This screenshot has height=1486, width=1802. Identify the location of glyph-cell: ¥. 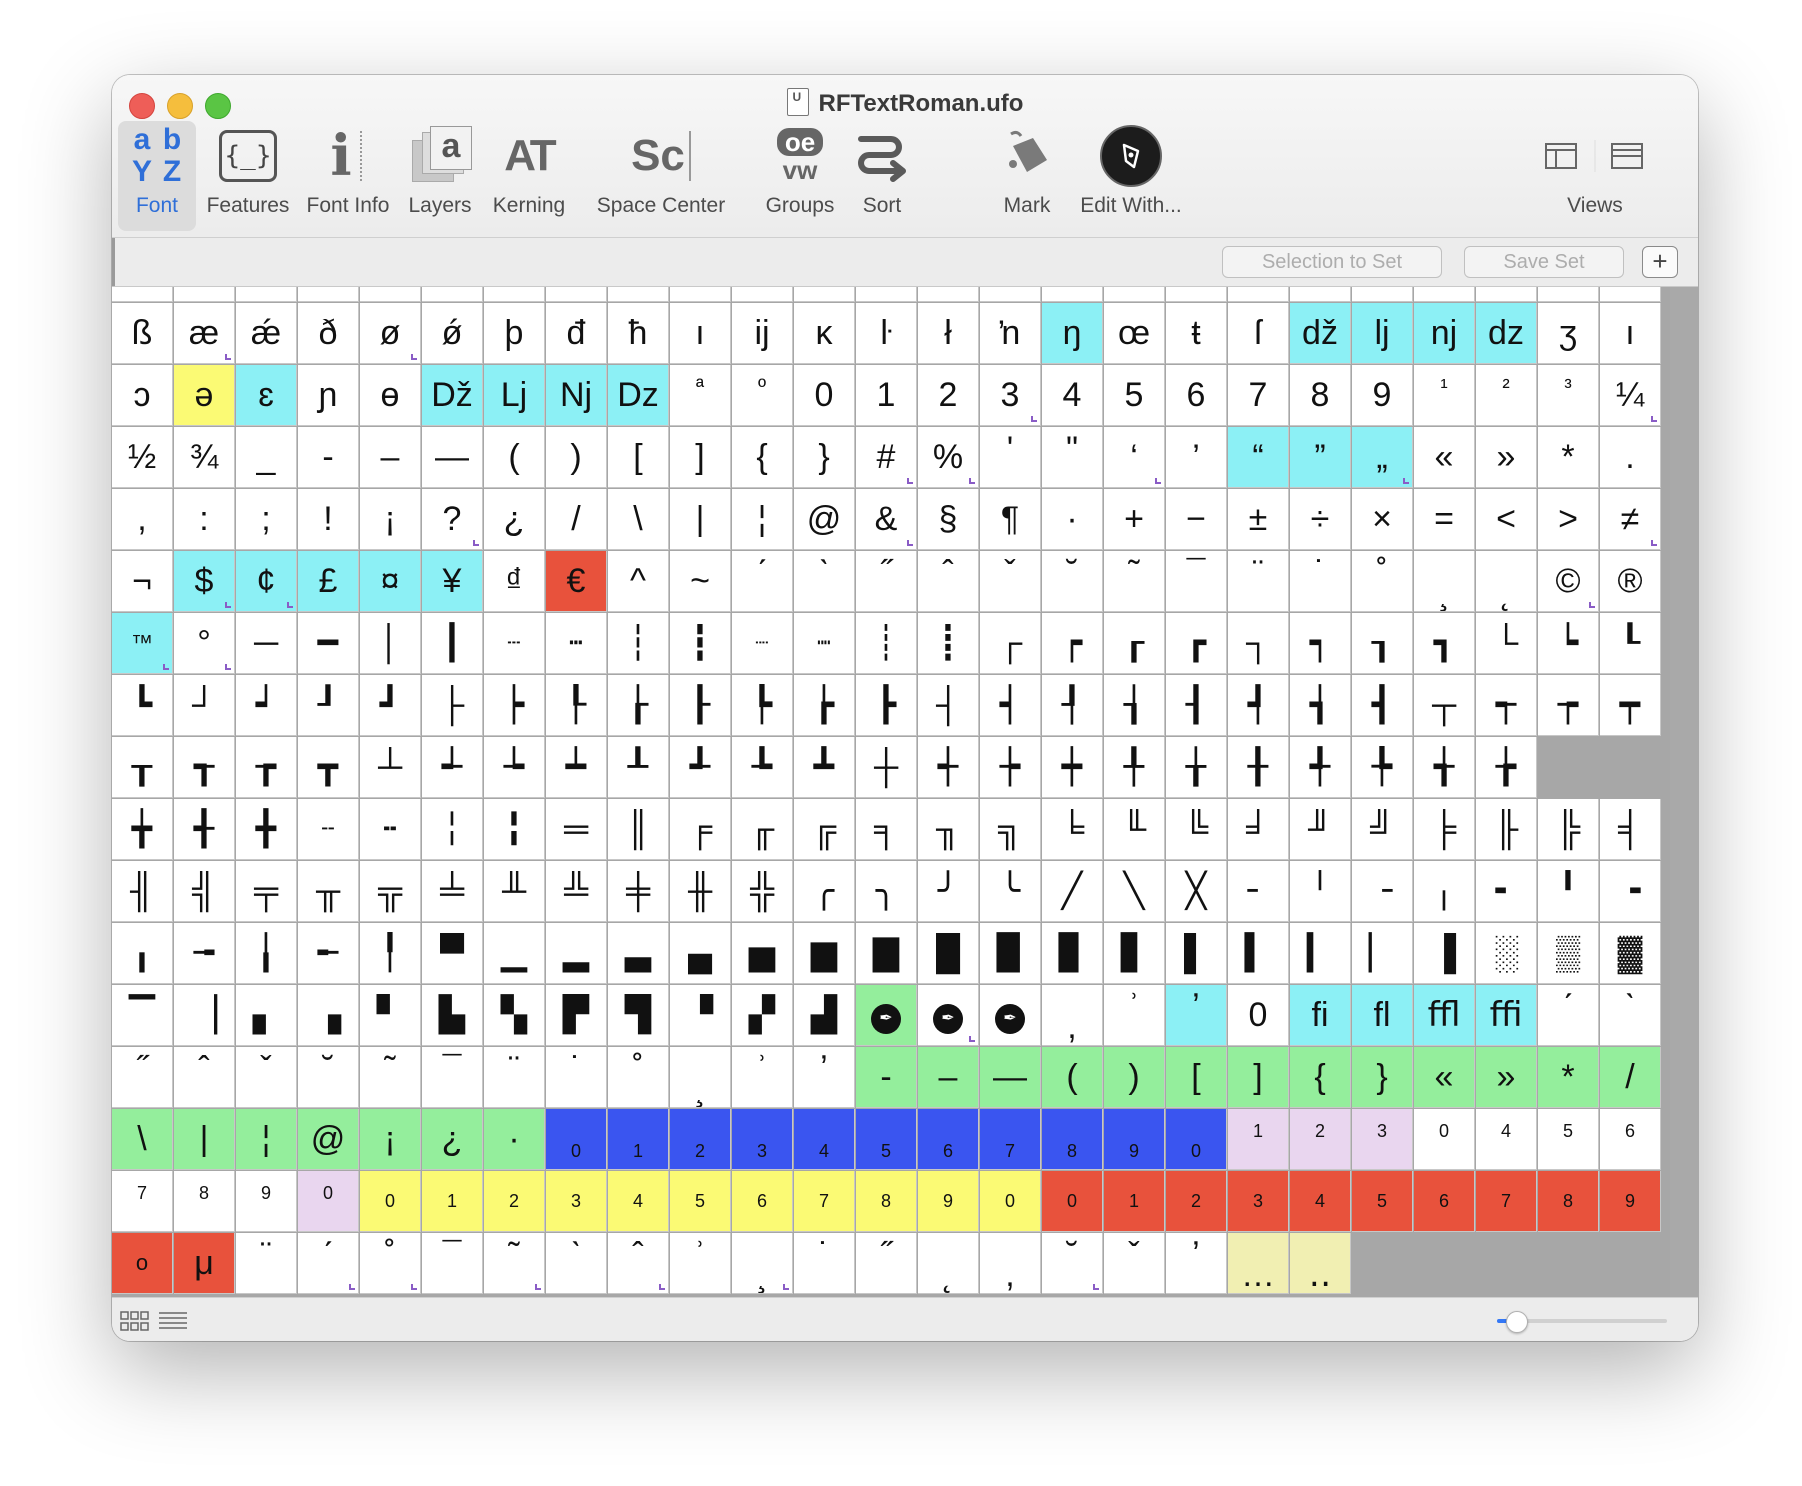
(452, 581).